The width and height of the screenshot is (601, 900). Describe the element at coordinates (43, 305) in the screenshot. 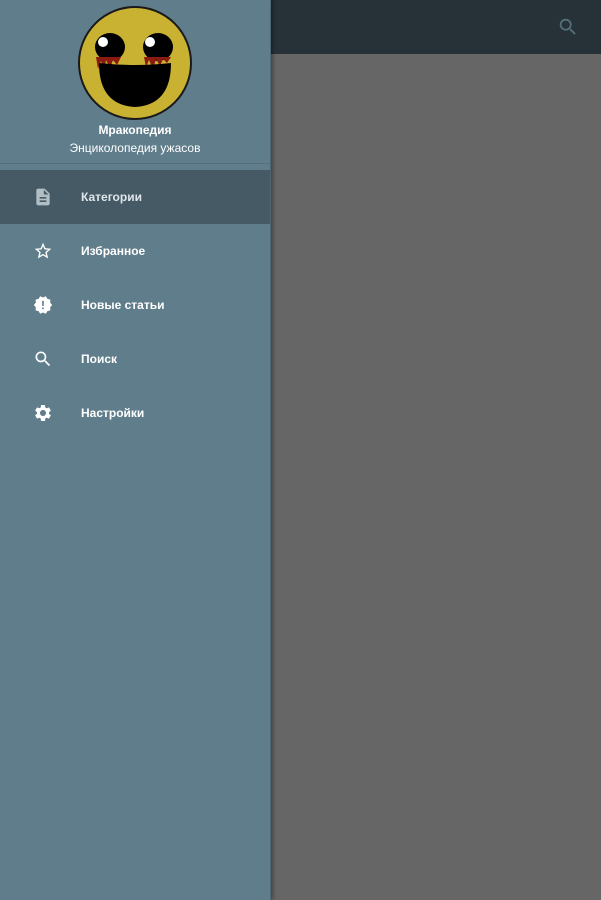

I see `new-badge-icon` at that location.